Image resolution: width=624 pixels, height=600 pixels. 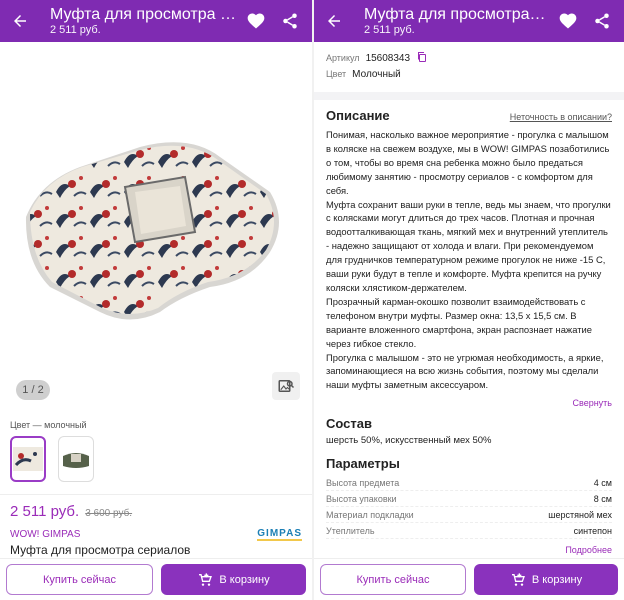 What do you see at coordinates (592, 530) in the screenshot?
I see `param-value: синтепон` at bounding box center [592, 530].